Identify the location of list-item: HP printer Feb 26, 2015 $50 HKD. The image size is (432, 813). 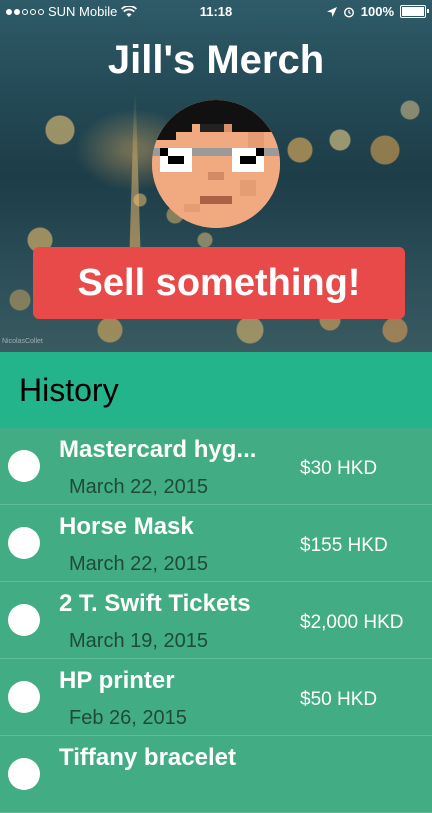
(216, 697).